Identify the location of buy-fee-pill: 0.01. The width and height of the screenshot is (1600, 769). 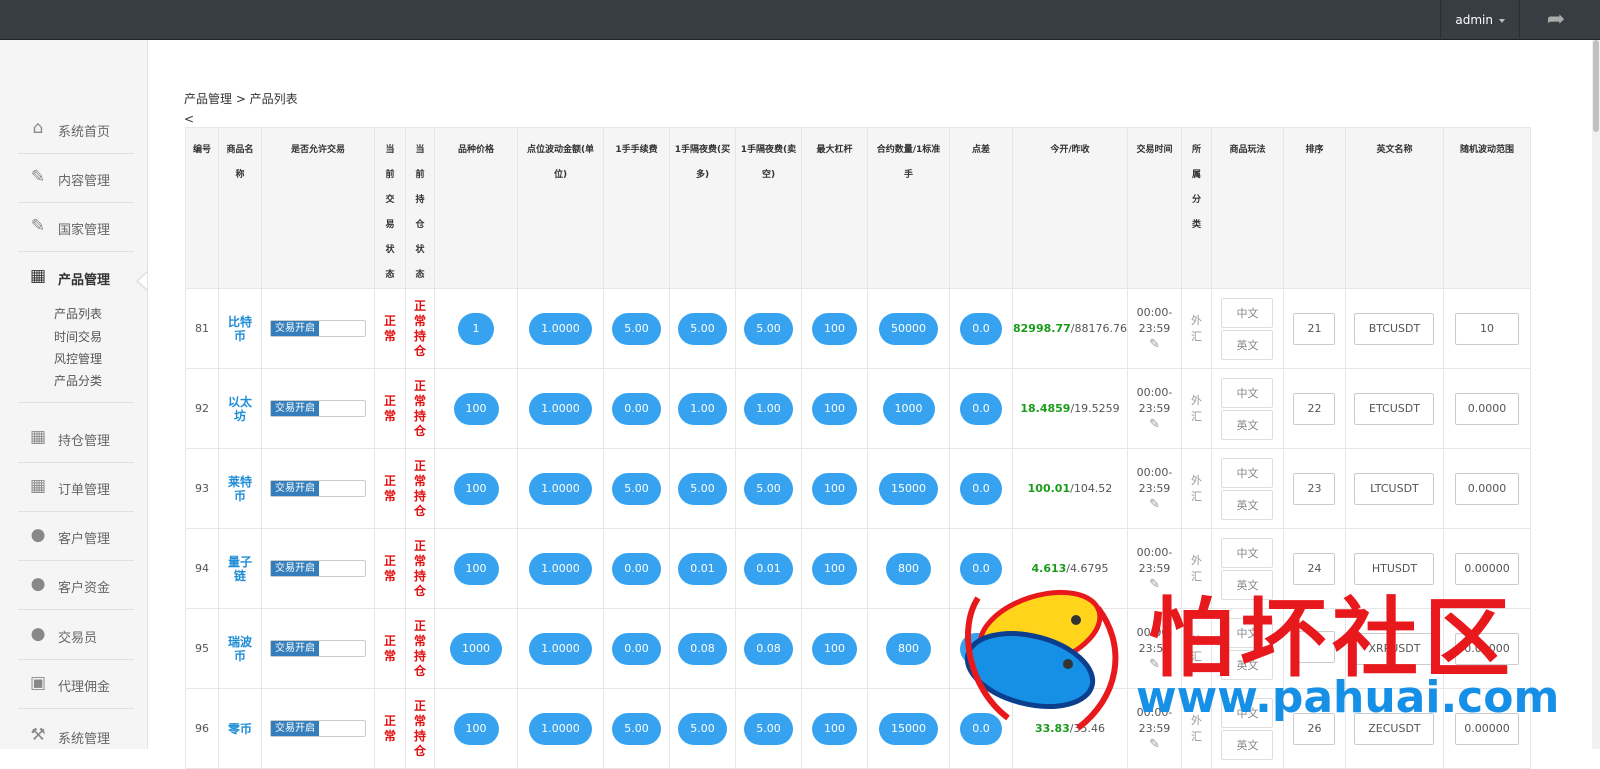
(702, 568).